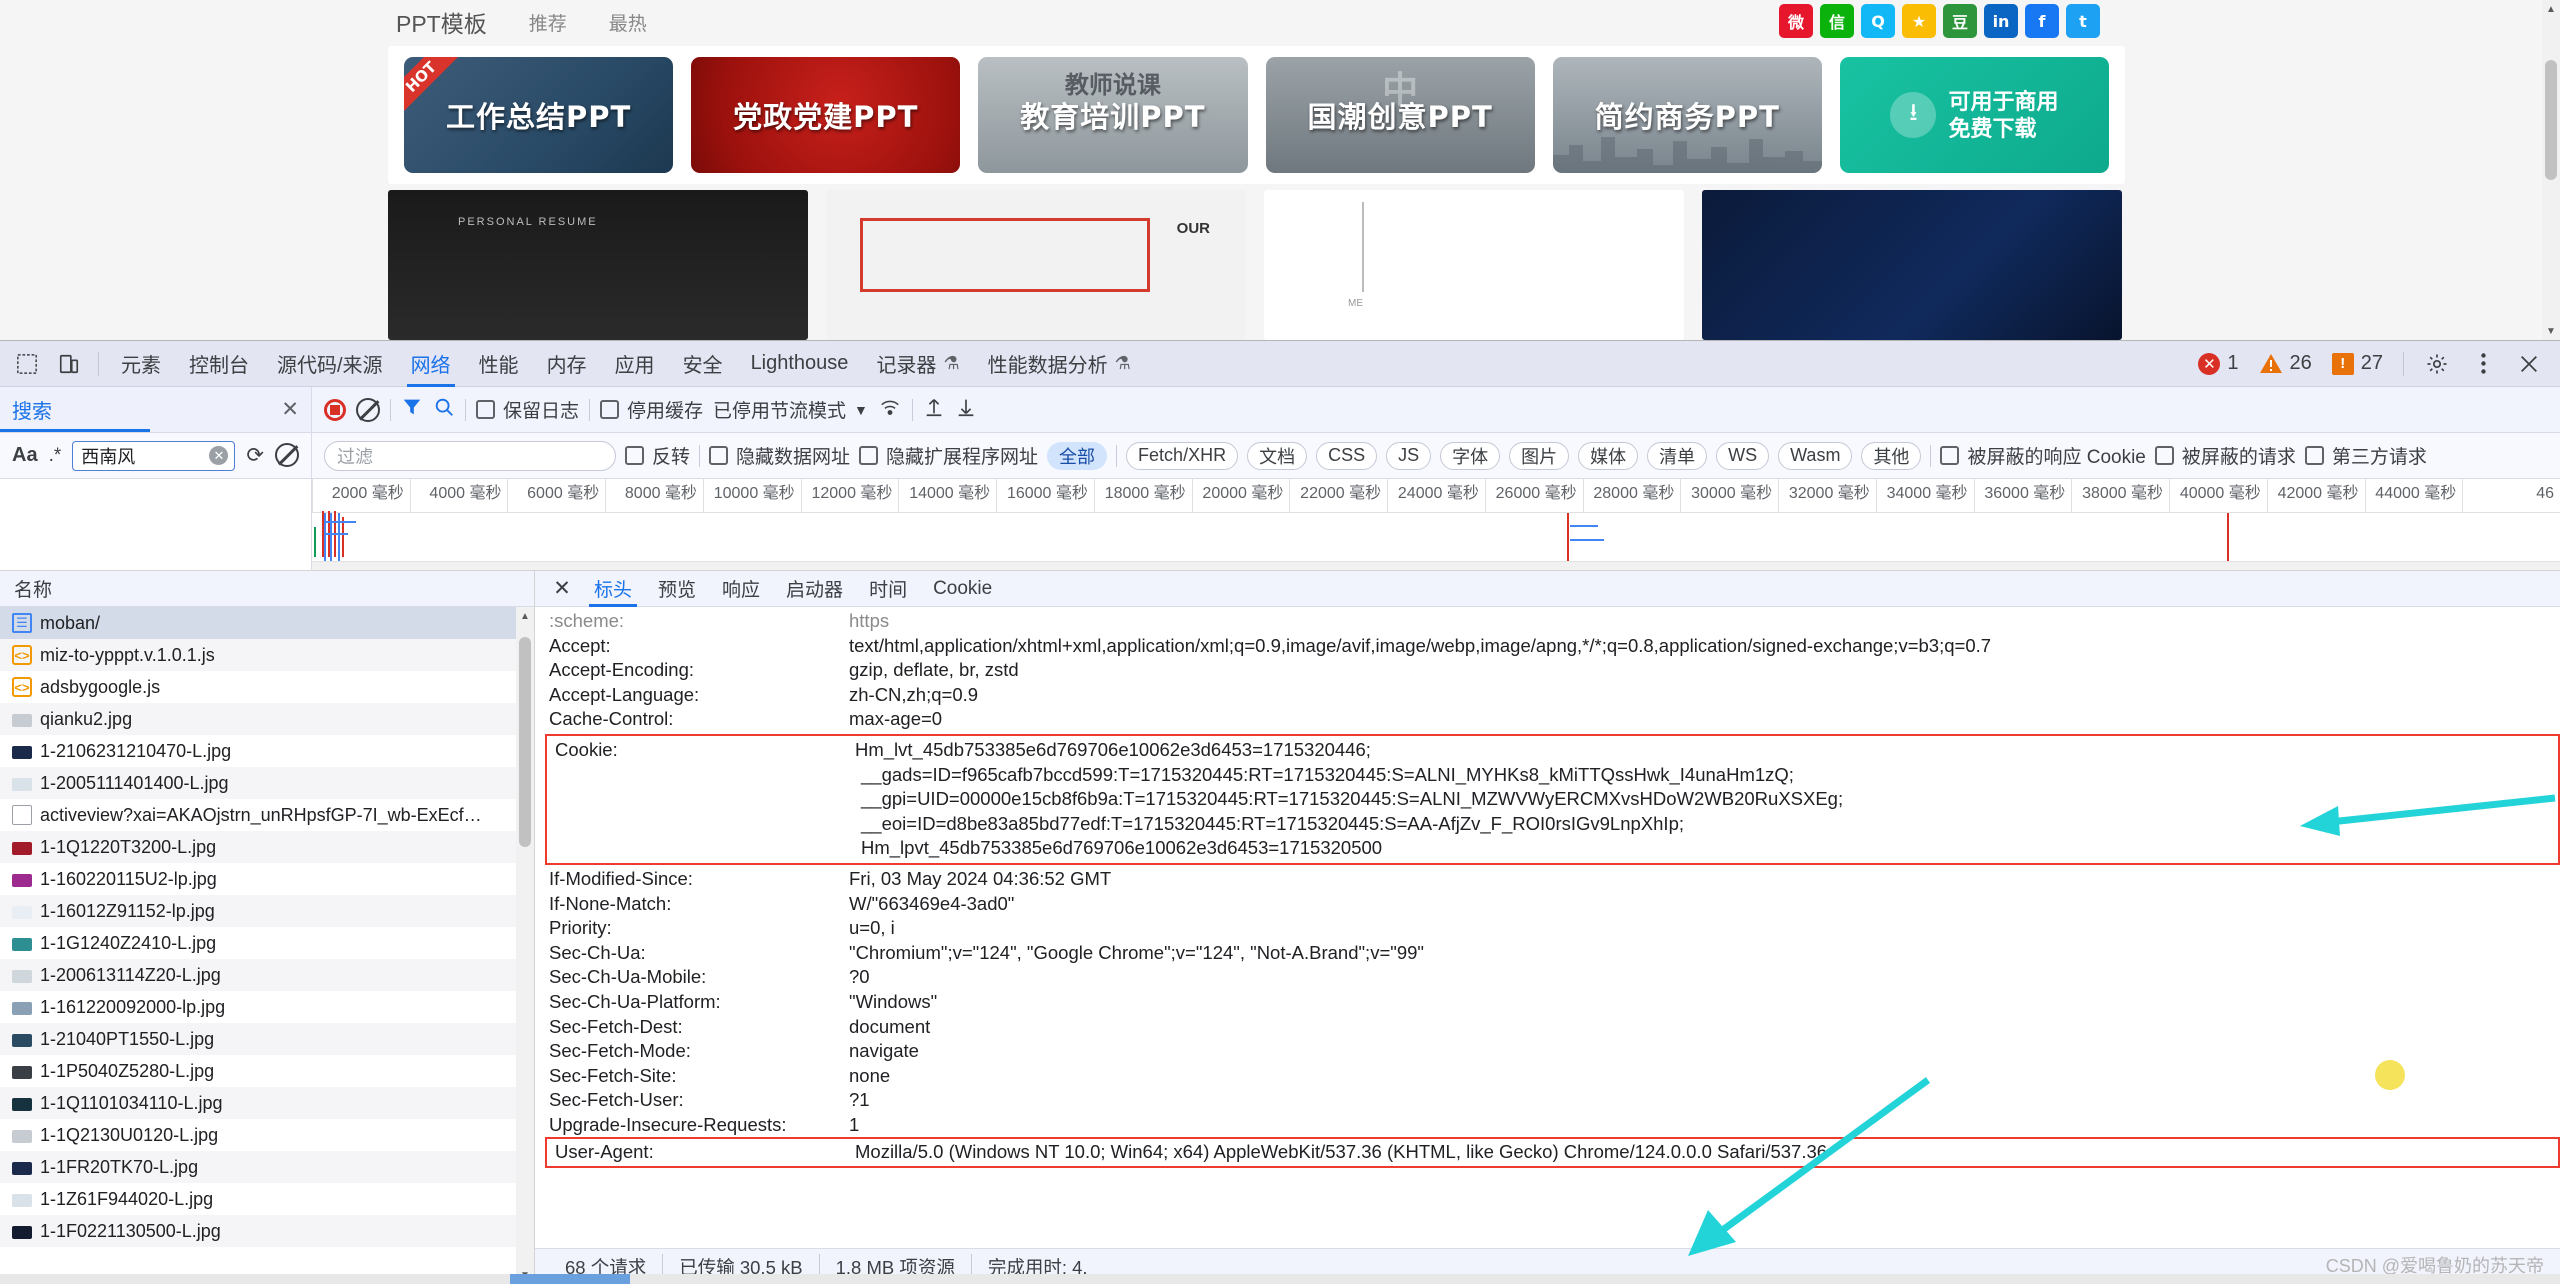 This screenshot has height=1284, width=2560. I want to click on export-har-icon, so click(966, 410).